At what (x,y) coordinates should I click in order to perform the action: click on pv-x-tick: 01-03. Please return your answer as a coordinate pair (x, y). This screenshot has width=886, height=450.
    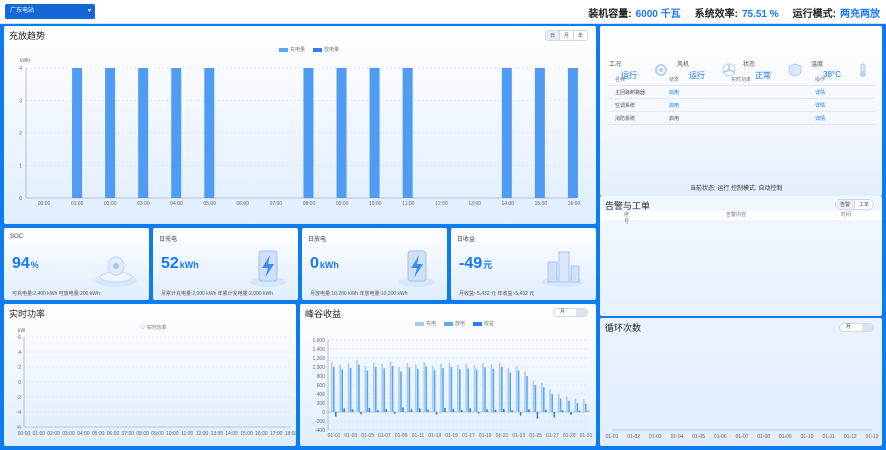
    Looking at the image, I should click on (350, 436).